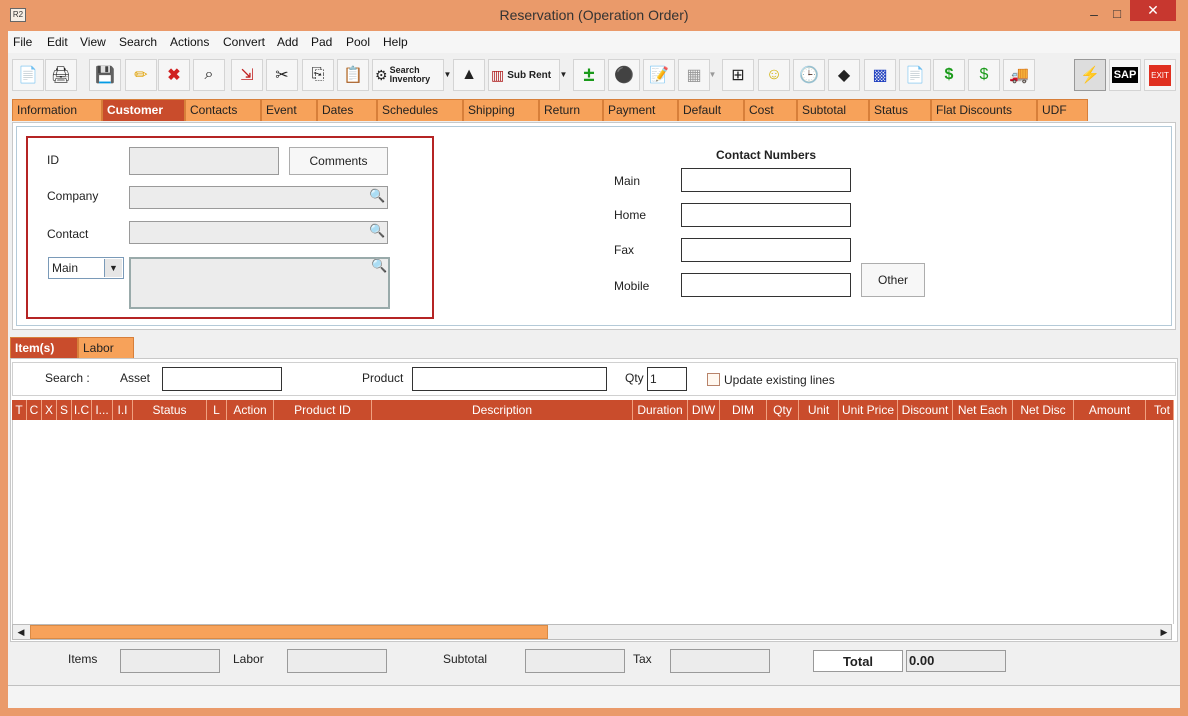  Describe the element at coordinates (783, 410) in the screenshot. I see `col-qty: Qty` at that location.